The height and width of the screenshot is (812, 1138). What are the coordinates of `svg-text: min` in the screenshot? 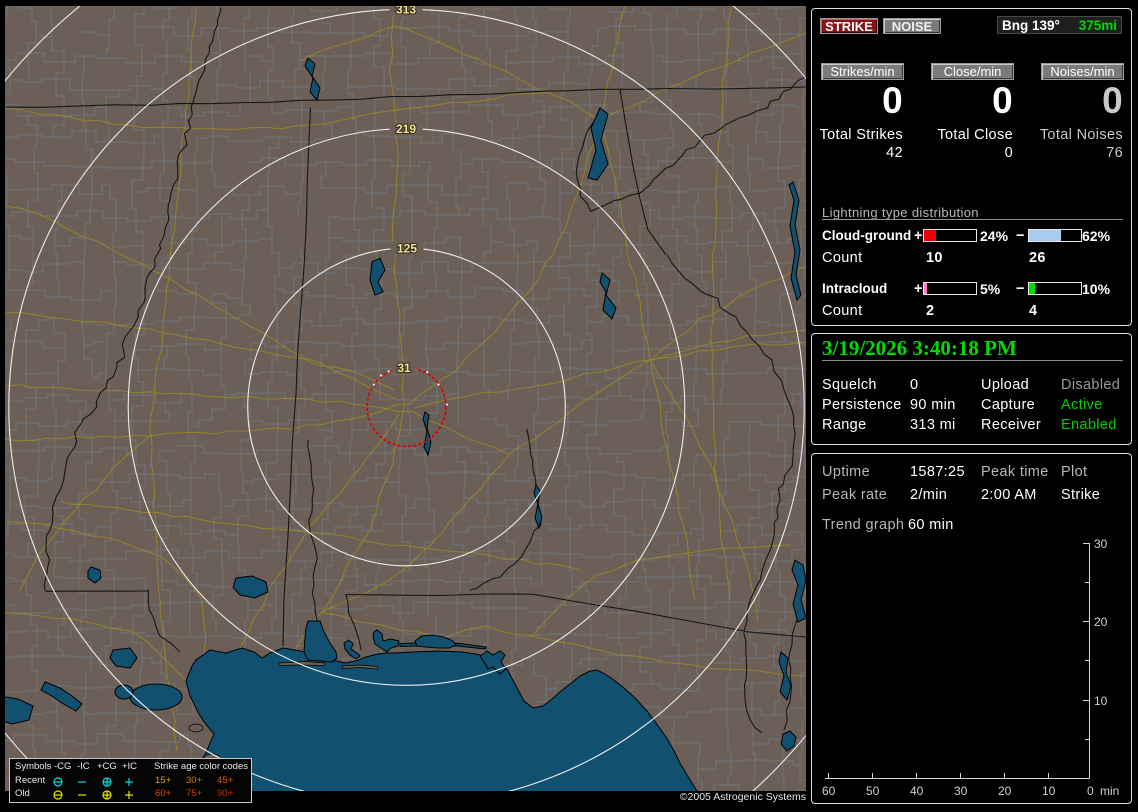 It's located at (1109, 791).